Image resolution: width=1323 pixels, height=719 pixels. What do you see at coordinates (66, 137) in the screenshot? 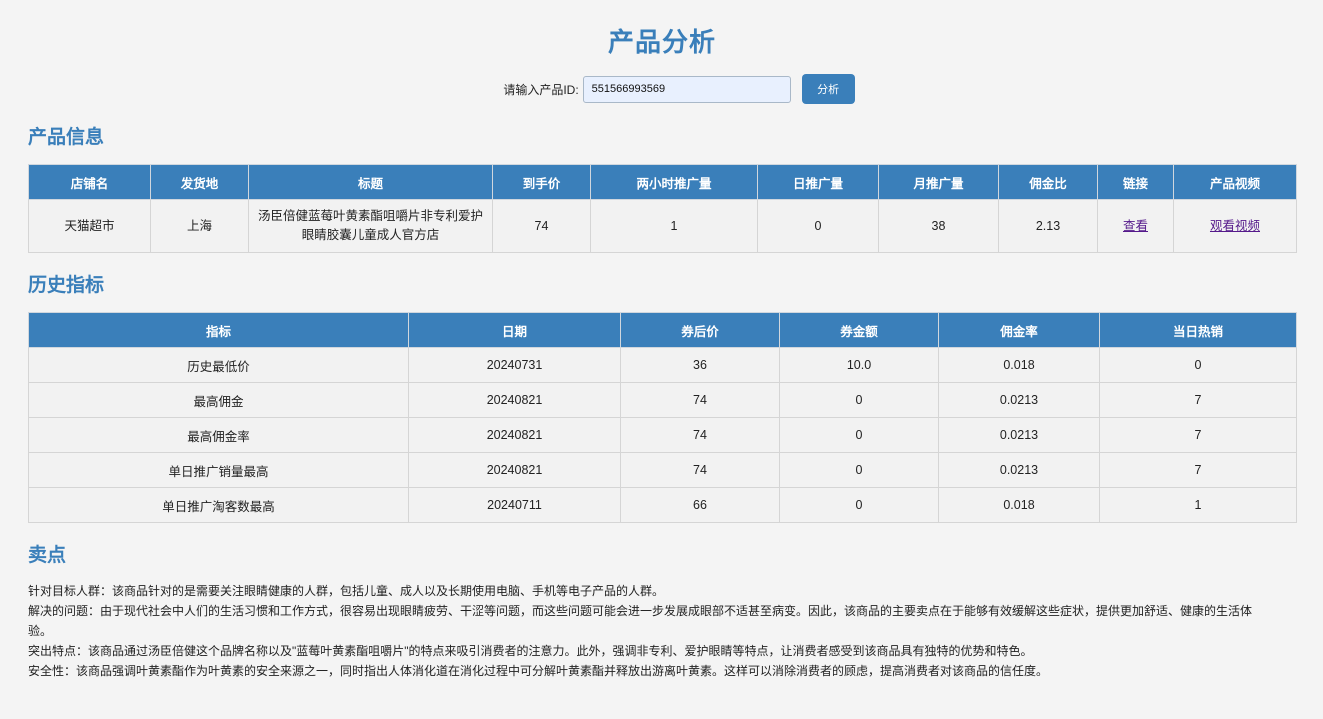
I see `product-info-title: 产品信息` at bounding box center [66, 137].